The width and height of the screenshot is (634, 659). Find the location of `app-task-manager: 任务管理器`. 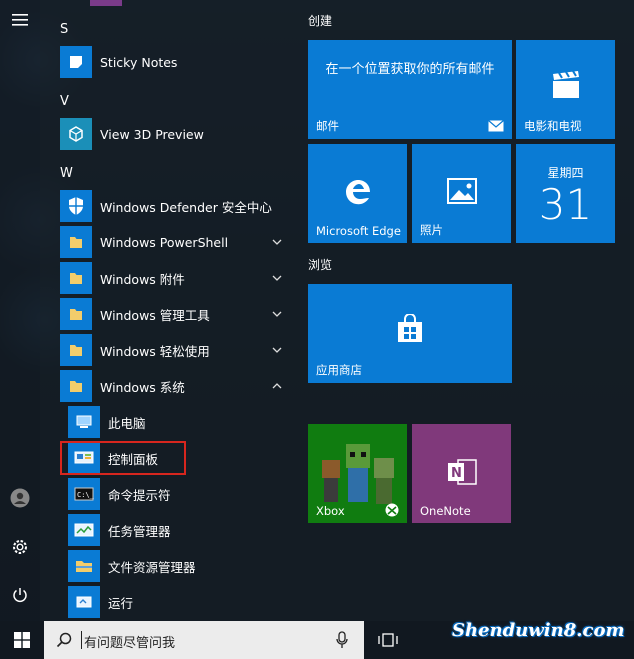

app-task-manager: 任务管理器 is located at coordinates (183, 530).